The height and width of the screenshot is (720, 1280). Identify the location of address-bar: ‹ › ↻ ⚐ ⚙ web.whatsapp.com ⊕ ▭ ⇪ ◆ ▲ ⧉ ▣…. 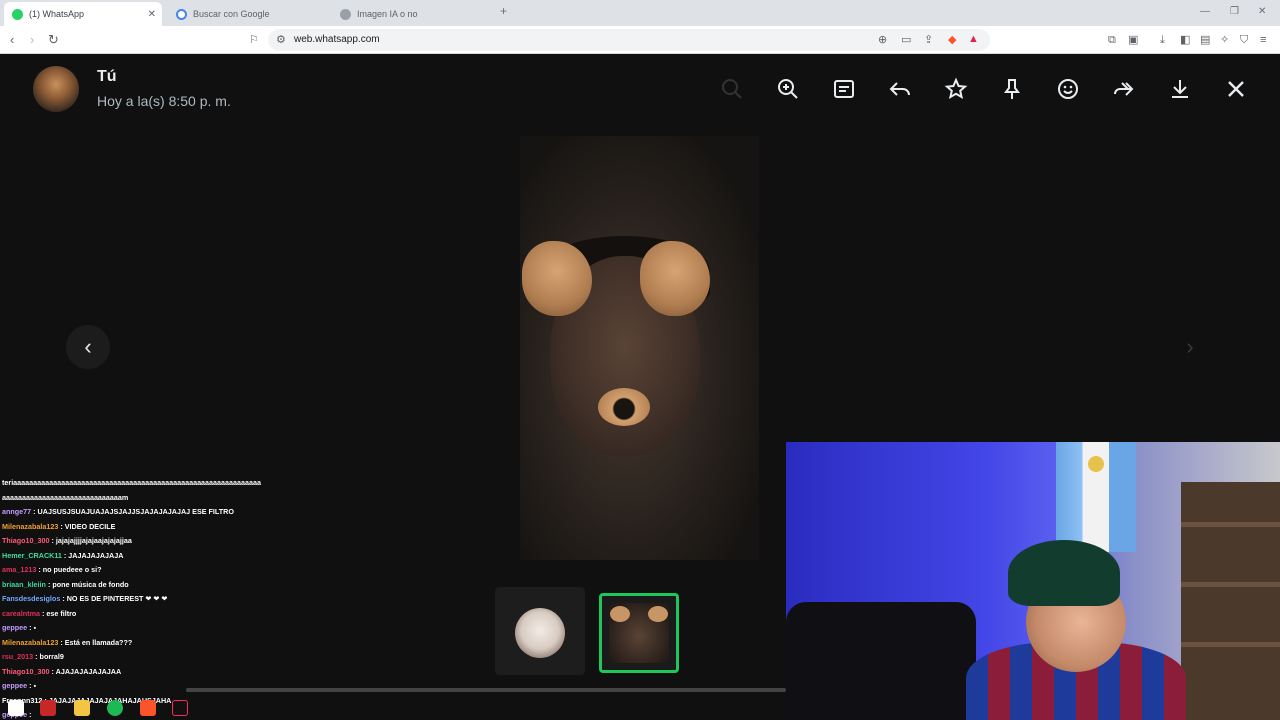
(640, 40).